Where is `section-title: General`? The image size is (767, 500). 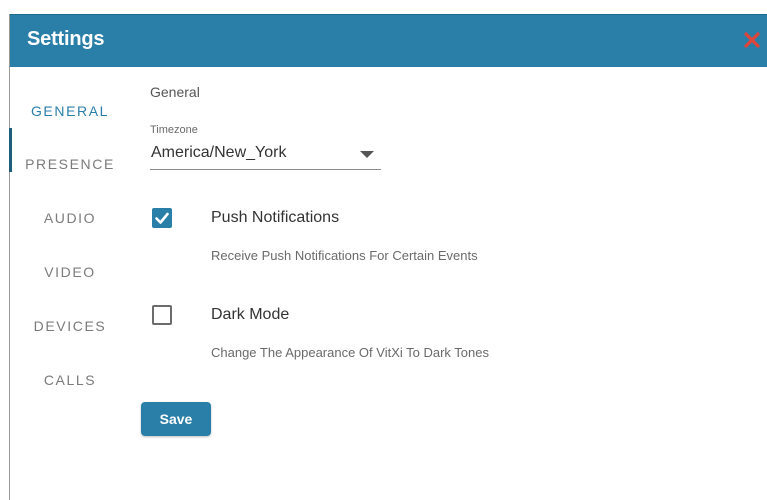
section-title: General is located at coordinates (175, 92).